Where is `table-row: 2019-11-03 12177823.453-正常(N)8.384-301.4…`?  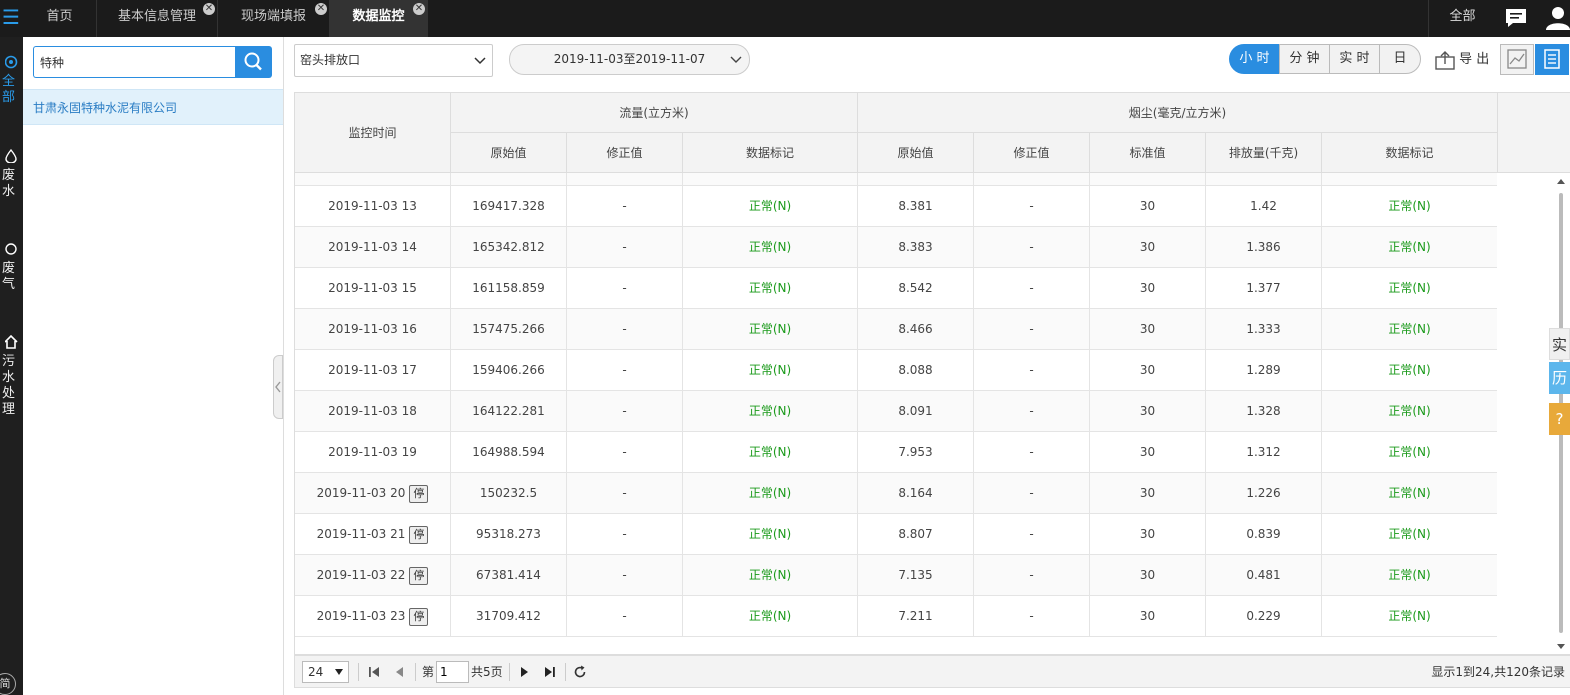 table-row: 2019-11-03 12177823.453-正常(N)8.384-301.4… is located at coordinates (896, 179).